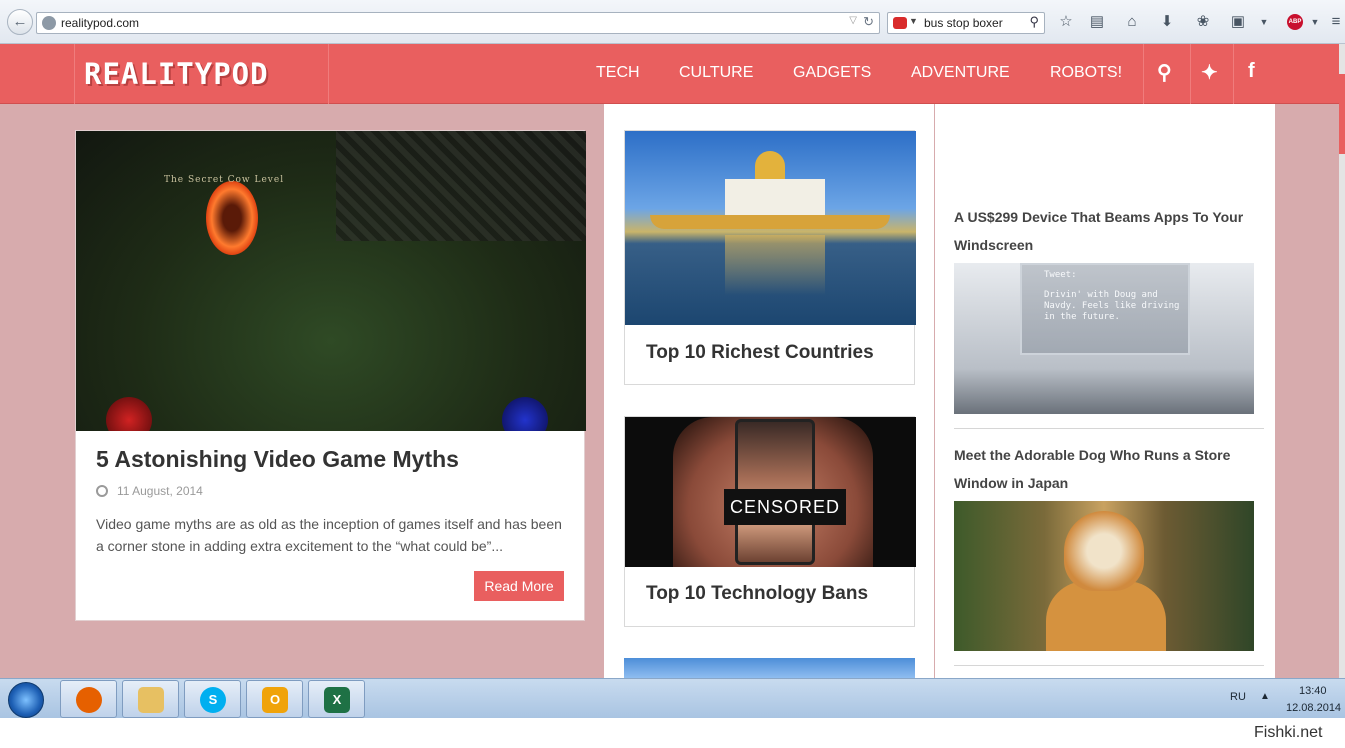 The height and width of the screenshot is (748, 1345). What do you see at coordinates (672, 698) in the screenshot?
I see `windows-taskbar: S O X RU ▲ 13:40 12.08.2014` at bounding box center [672, 698].